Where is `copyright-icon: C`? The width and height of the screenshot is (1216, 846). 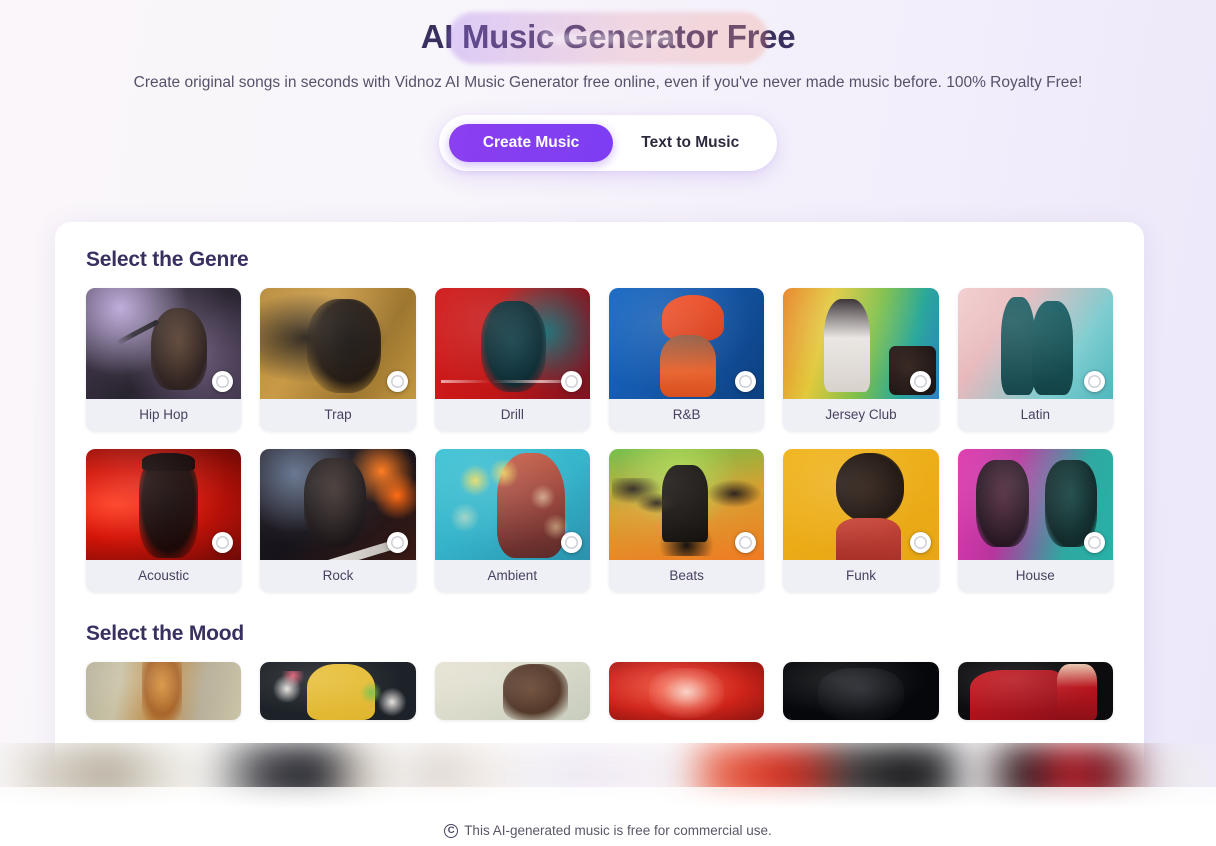
copyright-icon: C is located at coordinates (451, 830).